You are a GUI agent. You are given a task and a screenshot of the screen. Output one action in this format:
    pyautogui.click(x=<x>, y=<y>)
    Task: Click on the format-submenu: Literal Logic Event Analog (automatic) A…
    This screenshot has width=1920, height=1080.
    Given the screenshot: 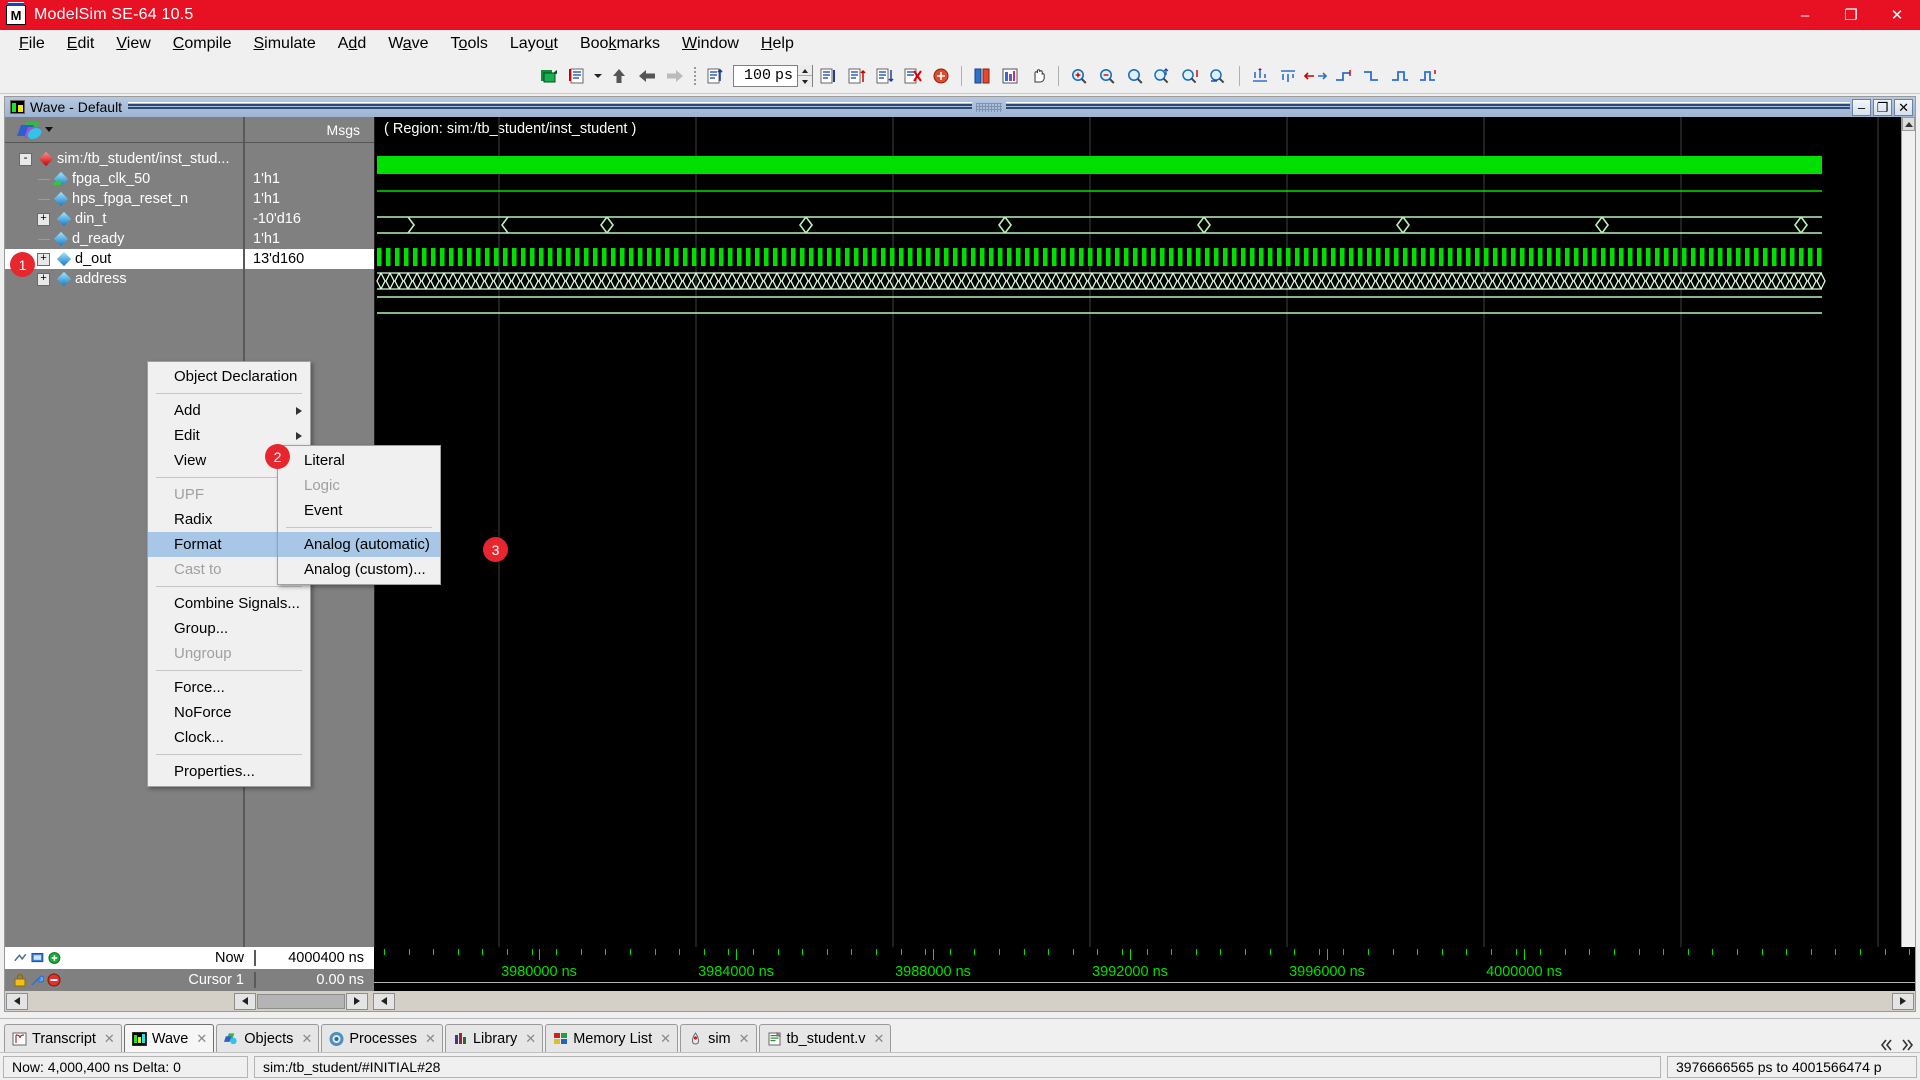 What is the action you would take?
    pyautogui.click(x=359, y=515)
    